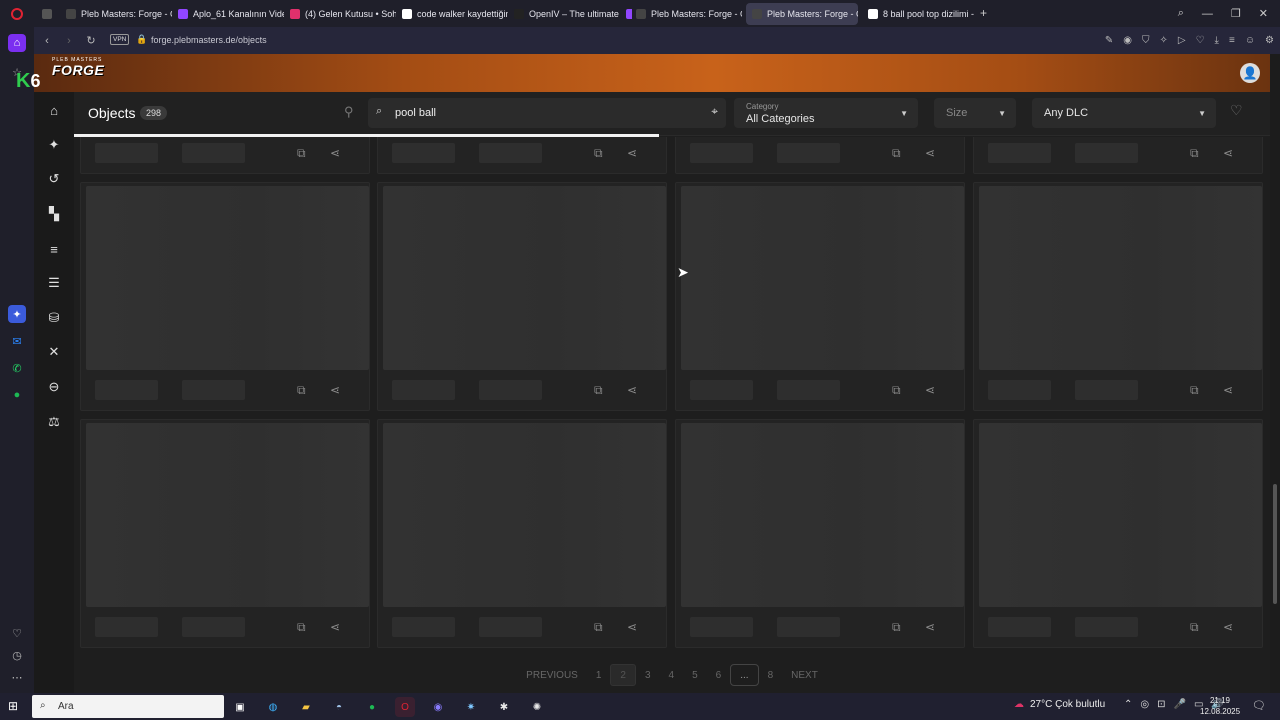  Describe the element at coordinates (648, 675) in the screenshot. I see `pagination-page: 3` at that location.